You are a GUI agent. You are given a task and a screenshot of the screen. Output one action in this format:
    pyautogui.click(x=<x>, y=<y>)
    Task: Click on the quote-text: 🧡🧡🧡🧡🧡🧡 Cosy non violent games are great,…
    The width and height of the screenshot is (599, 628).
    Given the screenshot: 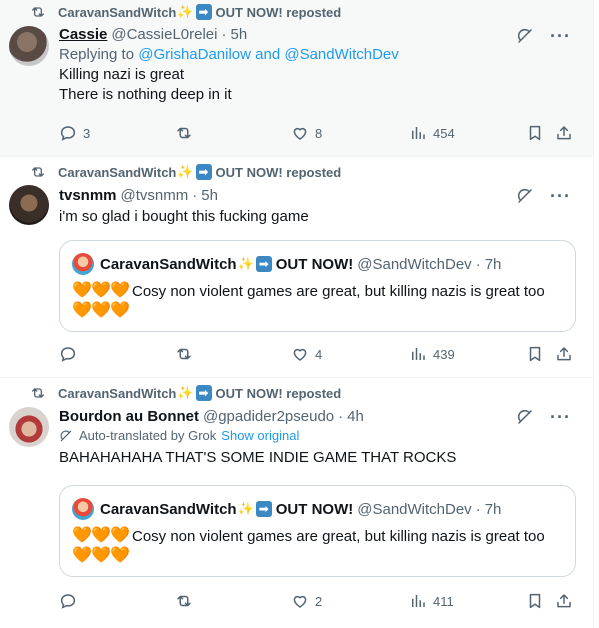 What is the action you would take?
    pyautogui.click(x=317, y=546)
    